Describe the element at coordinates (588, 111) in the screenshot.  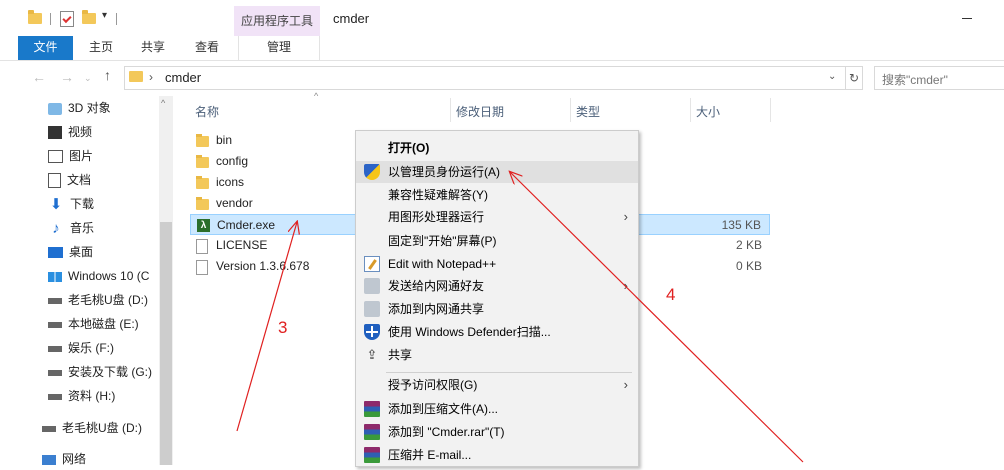
I see `column-header-type: 类型` at that location.